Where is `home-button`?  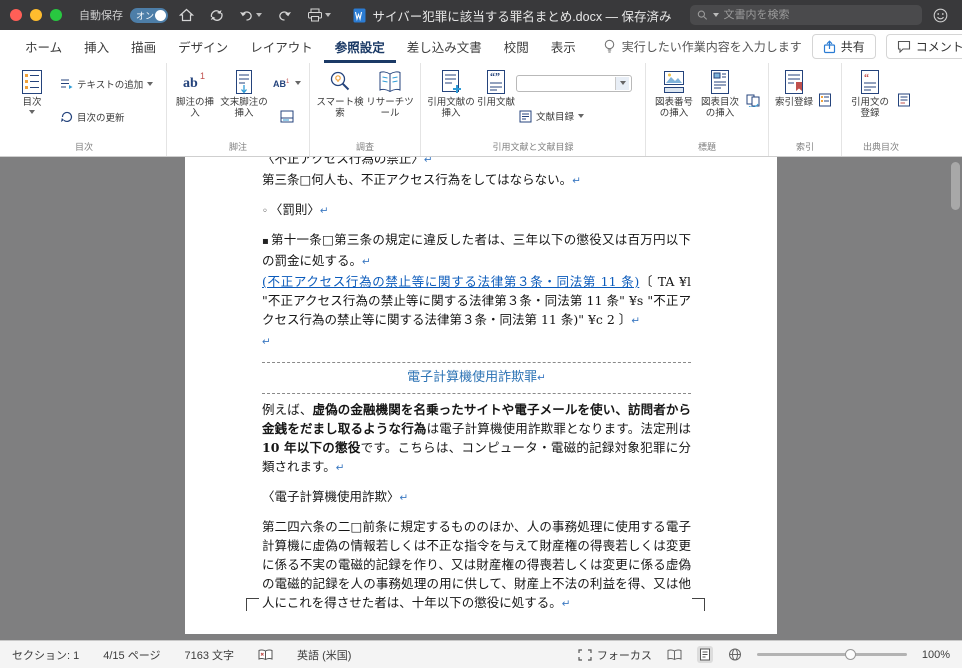
home-button is located at coordinates (186, 15).